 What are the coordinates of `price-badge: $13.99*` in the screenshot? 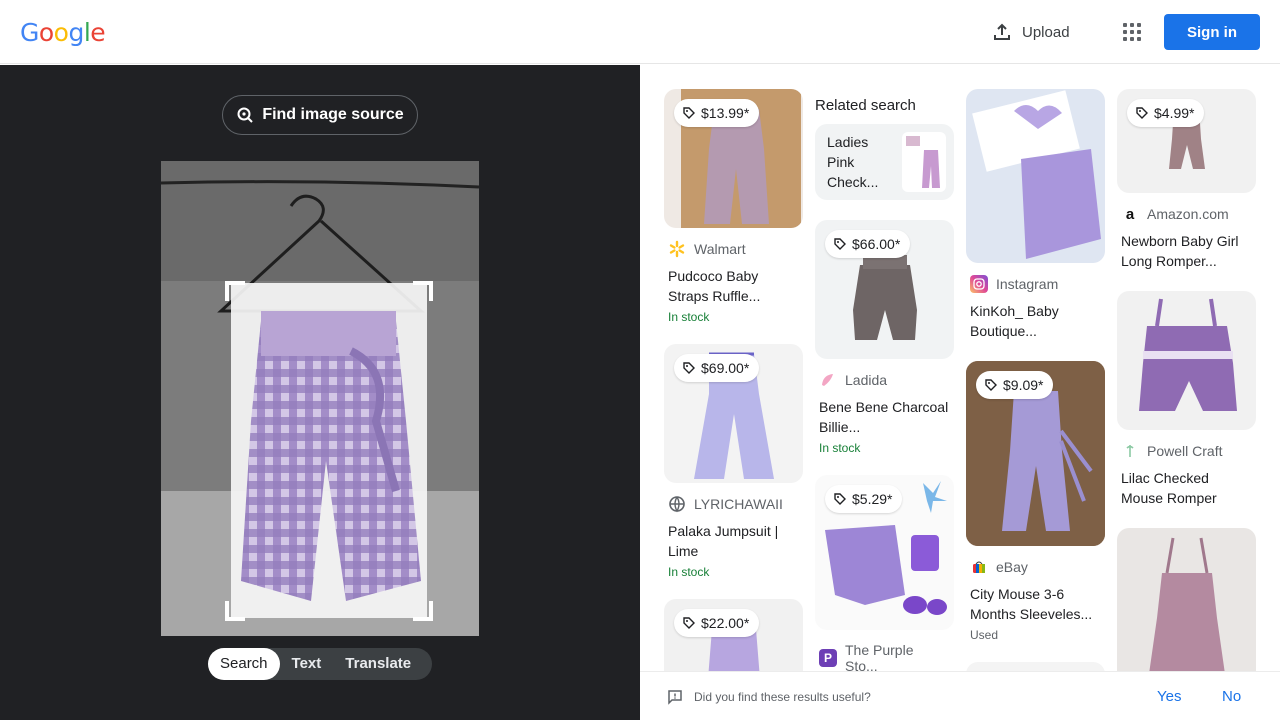 It's located at (717, 113).